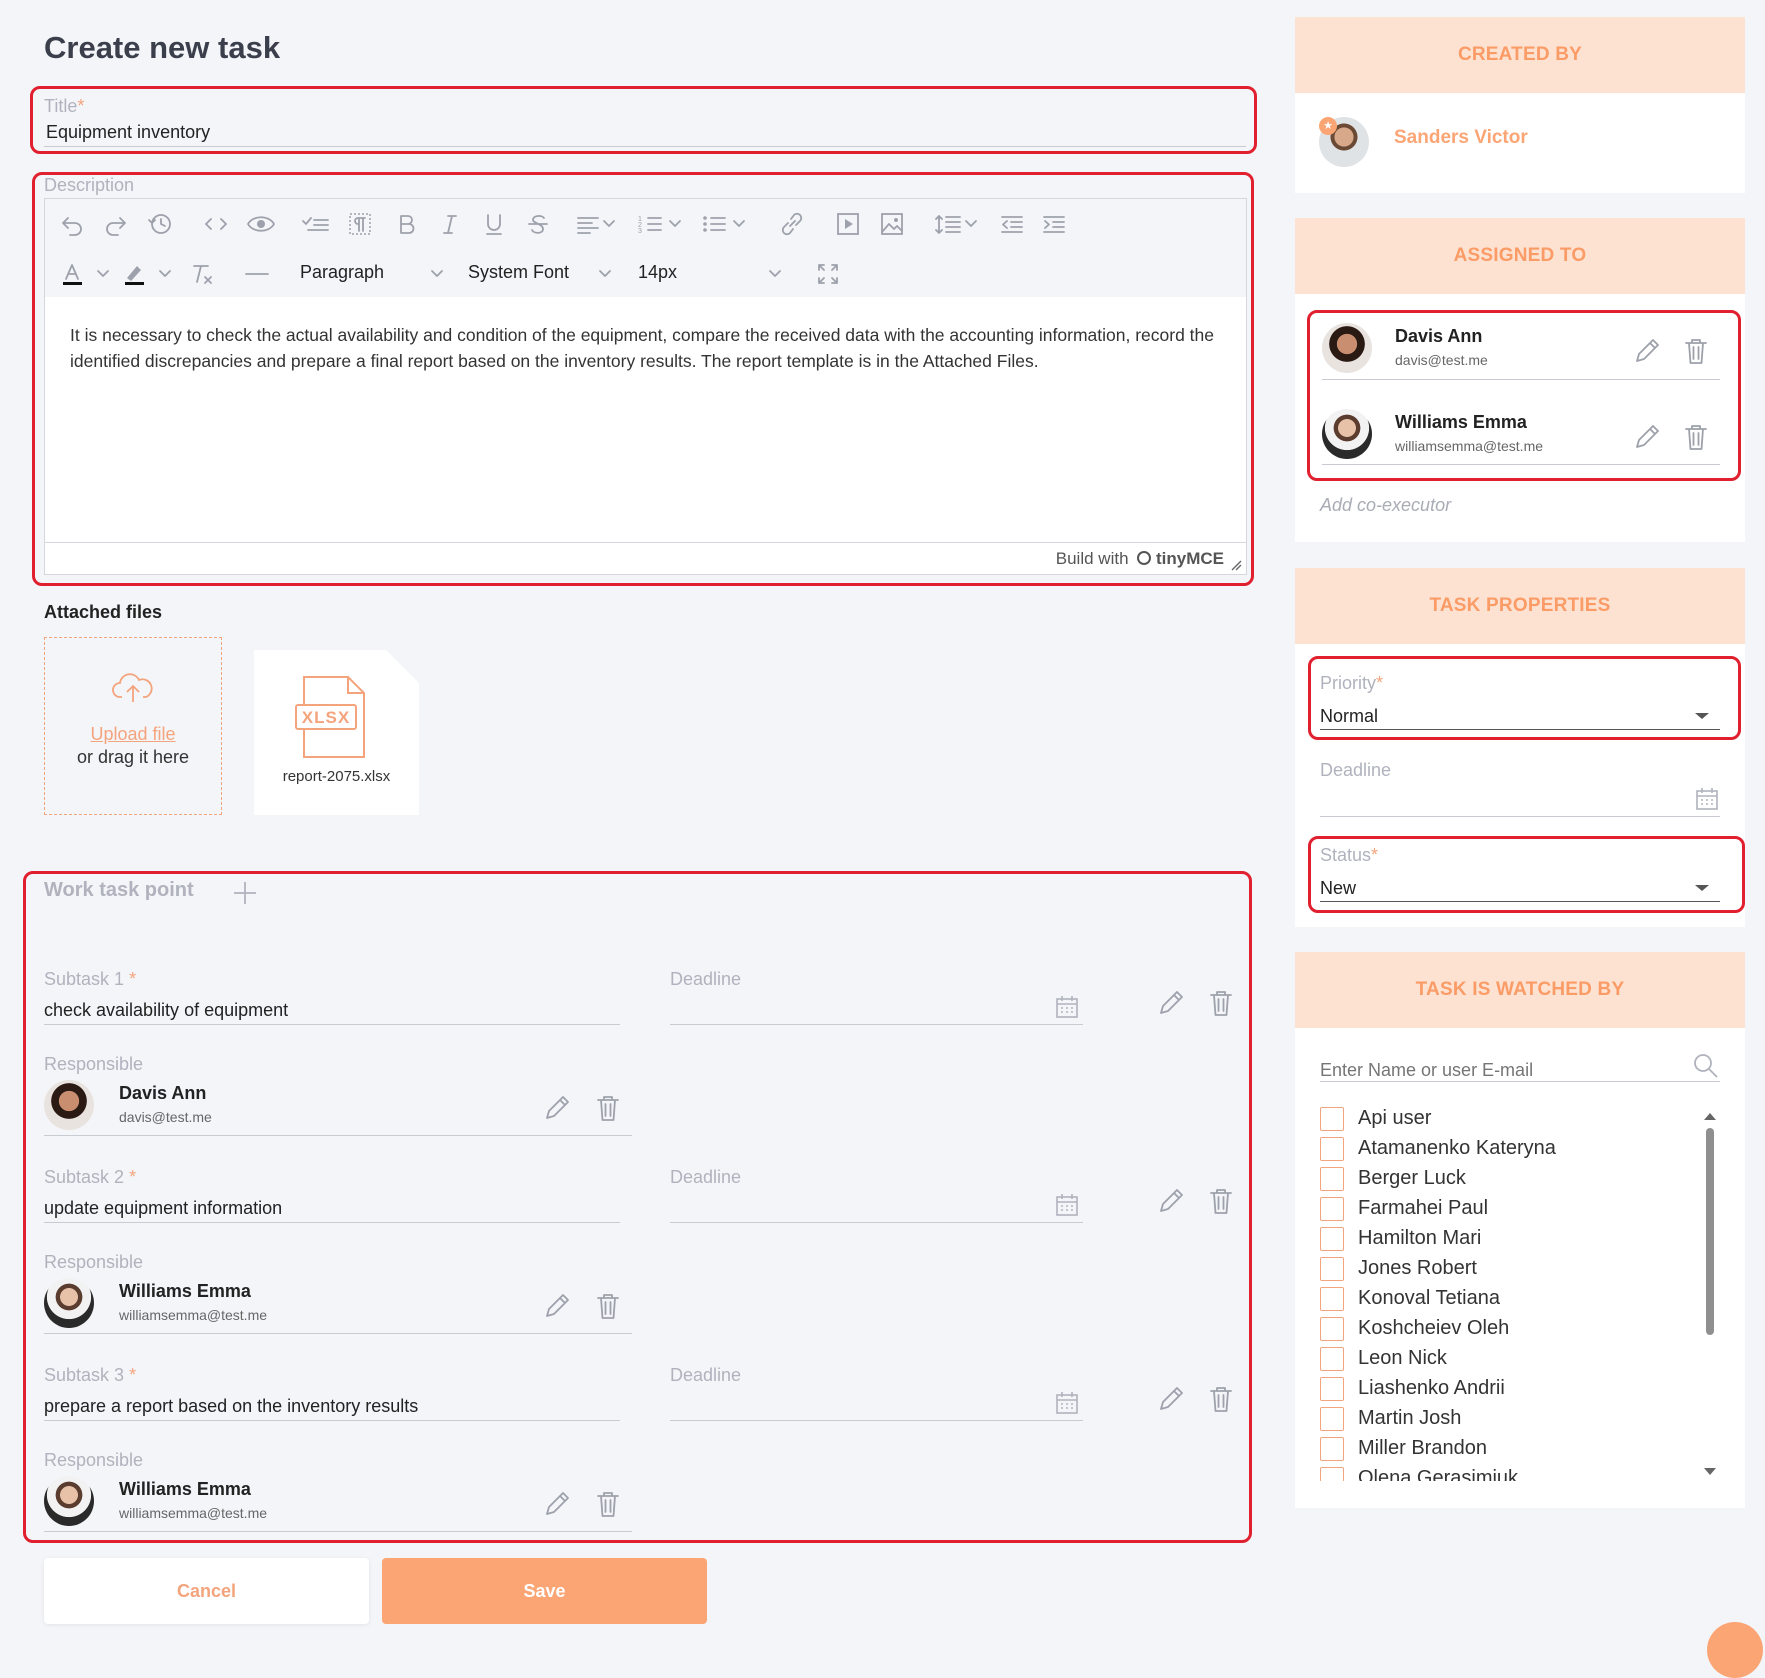  I want to click on watcher-item: Atamanenko Kateryna, so click(1508, 1150).